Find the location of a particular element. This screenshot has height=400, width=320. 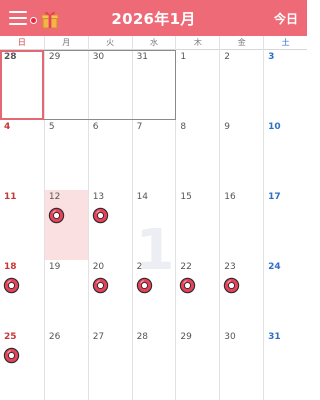

day-number: 10 is located at coordinates (274, 127).